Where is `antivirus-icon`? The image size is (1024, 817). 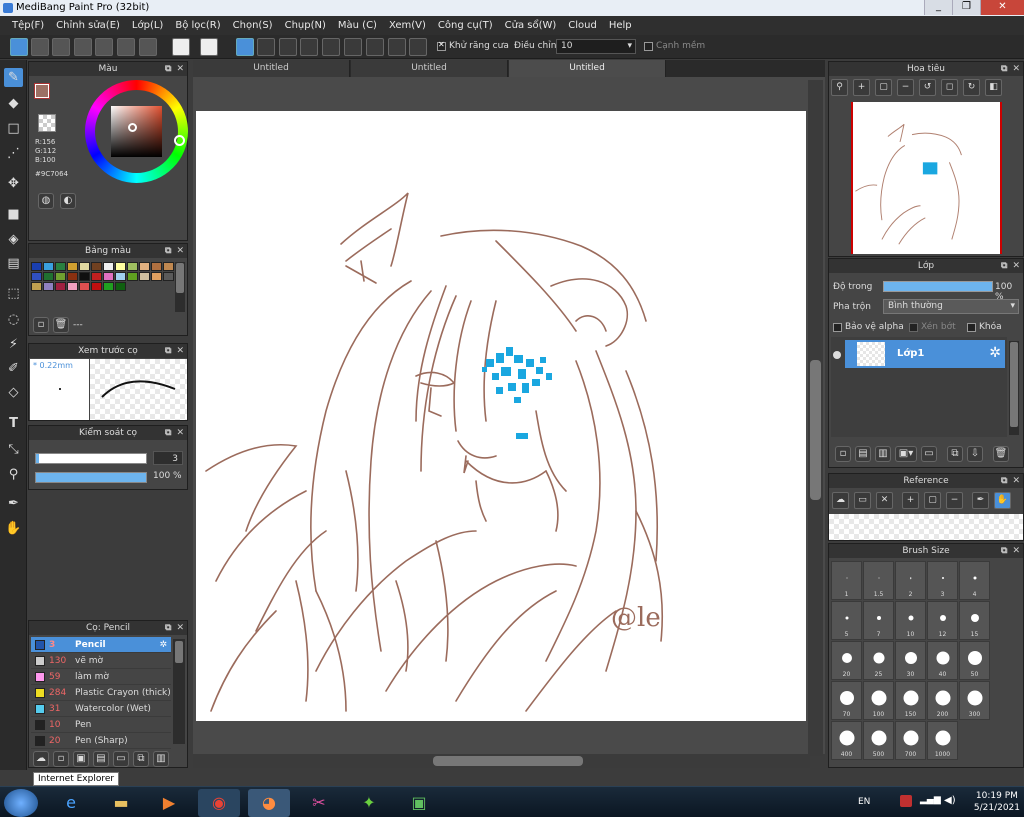 antivirus-icon is located at coordinates (906, 801).